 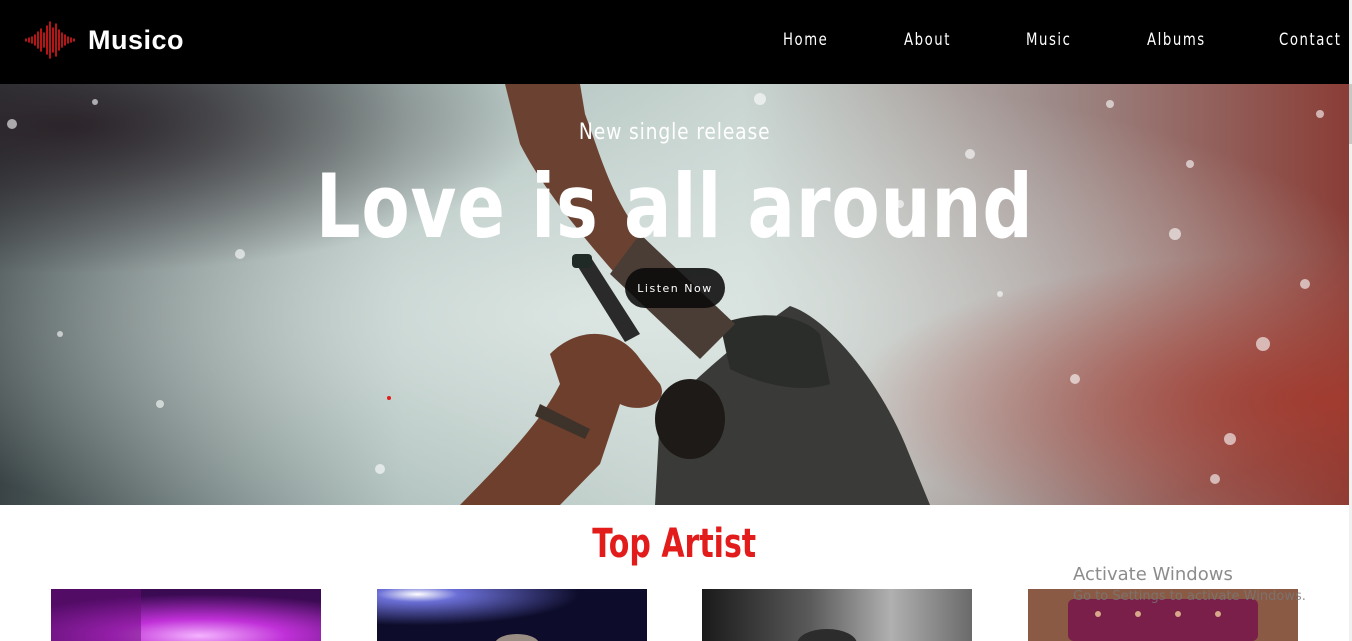 What do you see at coordinates (389, 398) in the screenshot?
I see `red-dot-marker` at bounding box center [389, 398].